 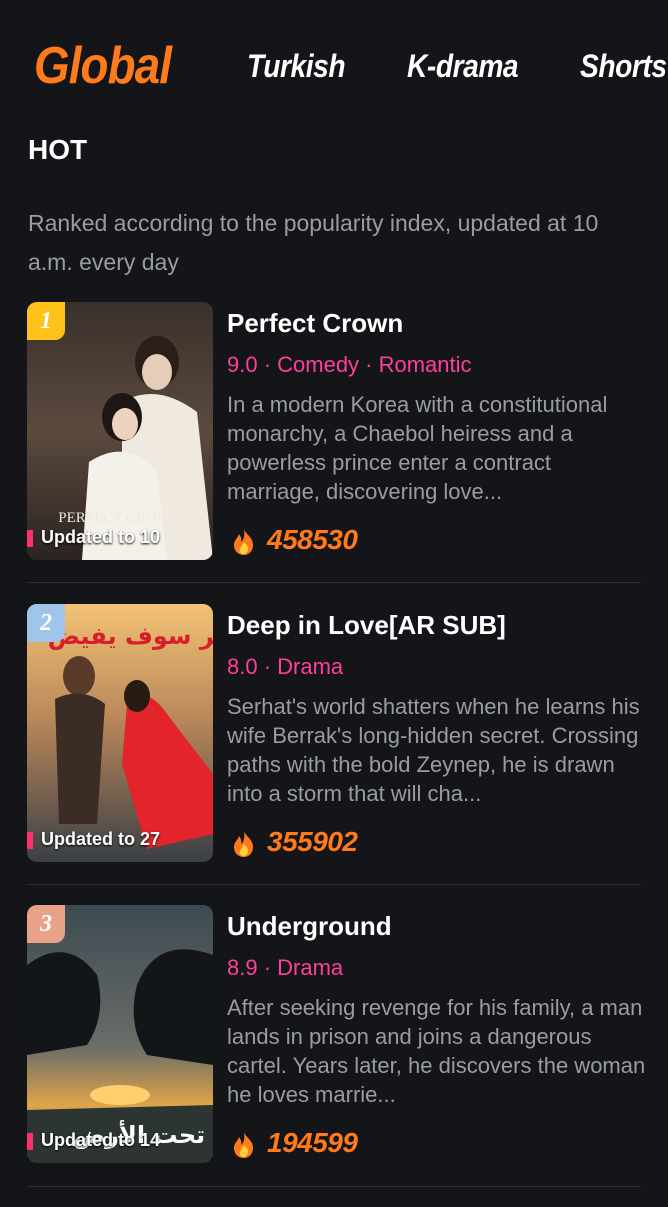 I want to click on item-meta: 8.0 · Drama, so click(x=285, y=666).